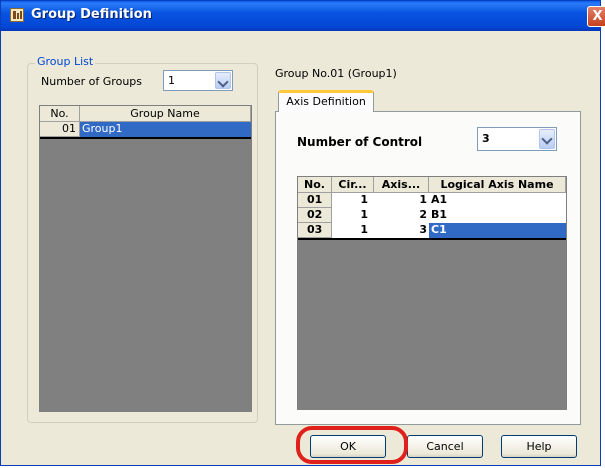 The height and width of the screenshot is (468, 605). What do you see at coordinates (445, 446) in the screenshot?
I see `cancel-button: Cancel` at bounding box center [445, 446].